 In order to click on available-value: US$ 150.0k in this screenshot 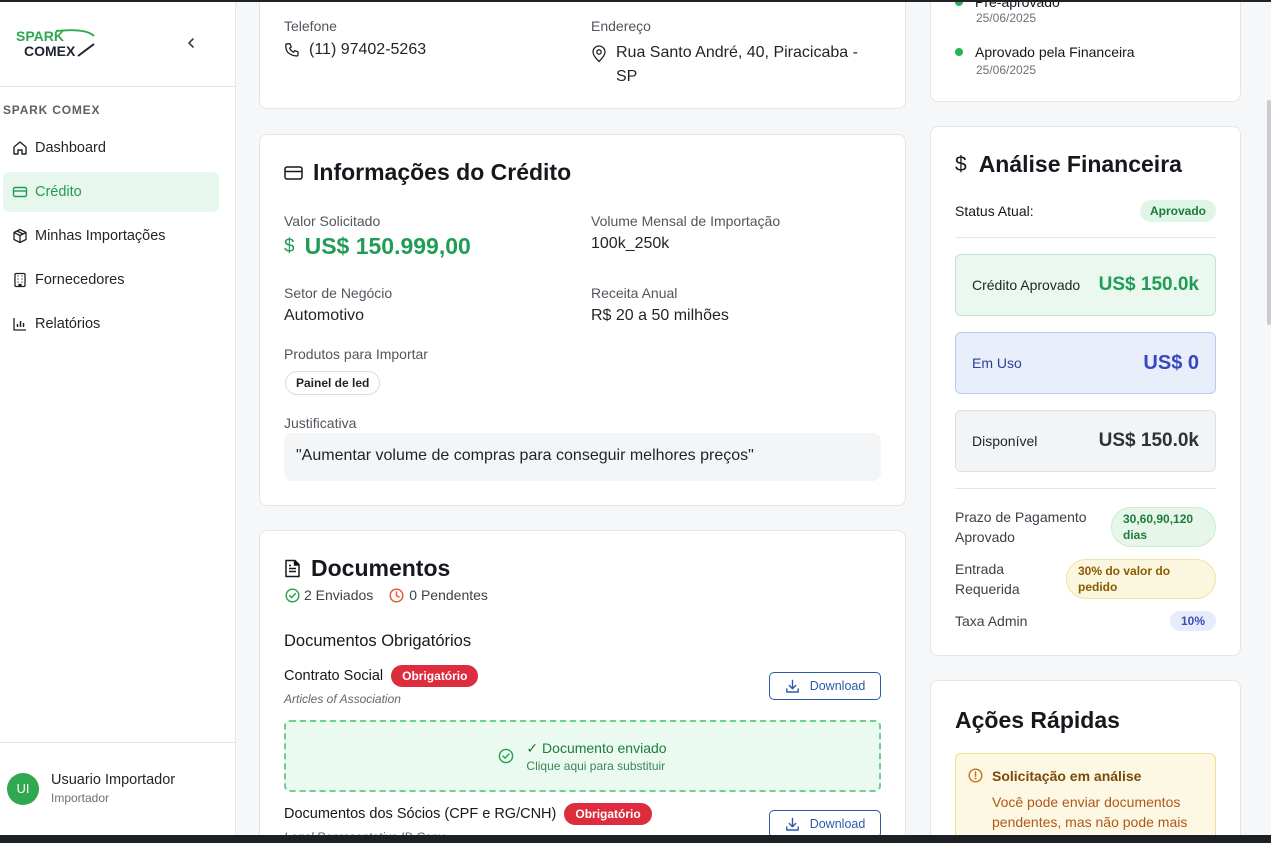, I will do `click(1148, 440)`.